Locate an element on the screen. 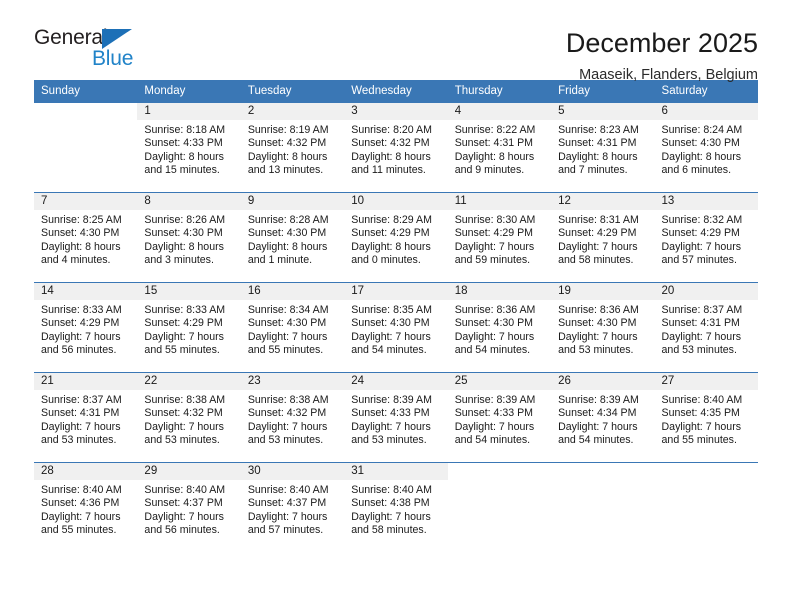 The width and height of the screenshot is (792, 612). sunrise-text: Sunrise: 8:22 AM is located at coordinates (495, 130).